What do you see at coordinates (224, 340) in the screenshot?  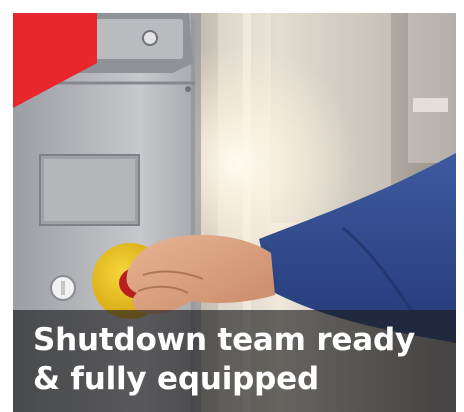 I see `caption-line-1: Shutdown team ready` at bounding box center [224, 340].